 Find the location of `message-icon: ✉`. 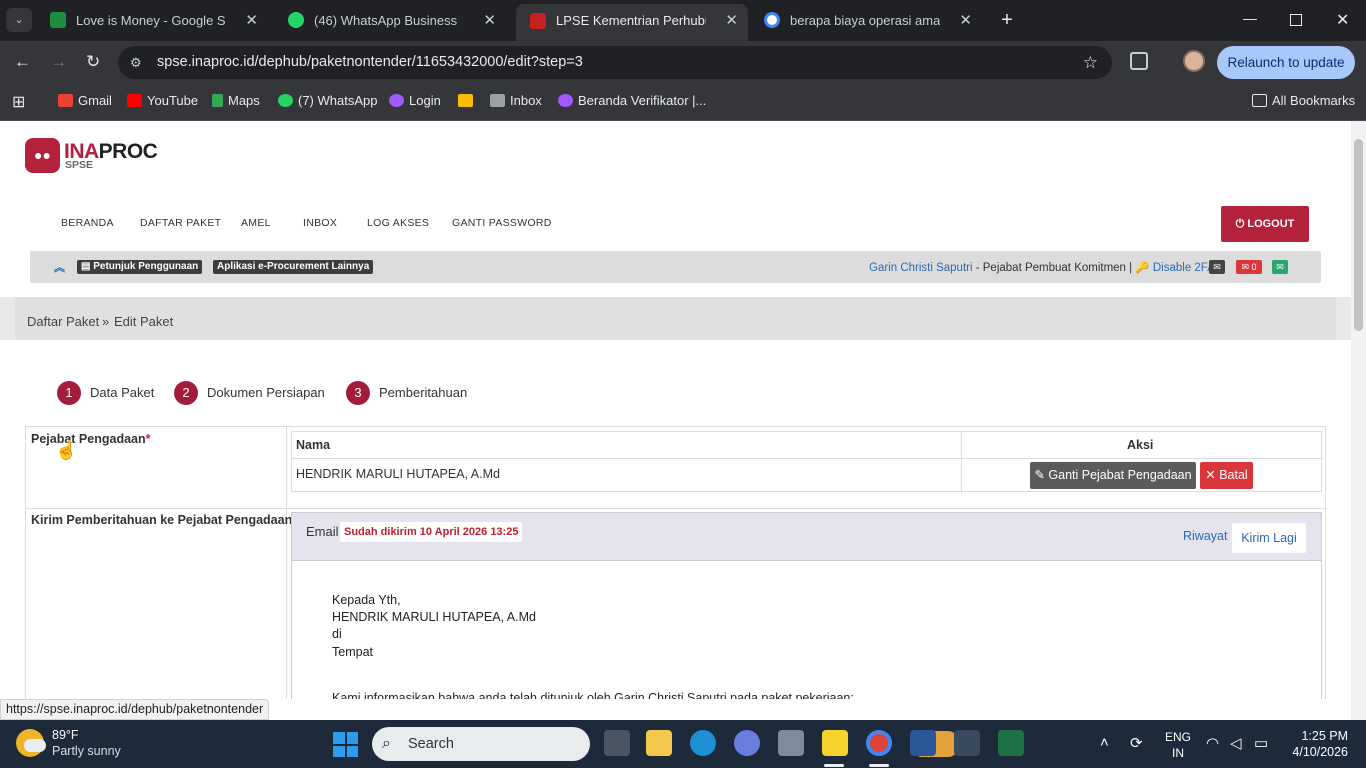

message-icon: ✉ is located at coordinates (1217, 267).